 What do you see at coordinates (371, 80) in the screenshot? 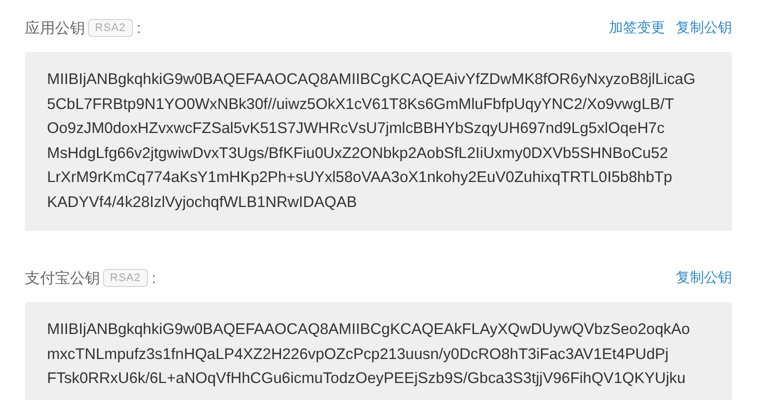
I see `key-text-line: MIIBIjANBgkqhkiG9w0BAQEFAAOCAQ8AMIIBCgKCAQEAivYfZDwMK8fOR6yNxyzoB8jlLicaG` at bounding box center [371, 80].